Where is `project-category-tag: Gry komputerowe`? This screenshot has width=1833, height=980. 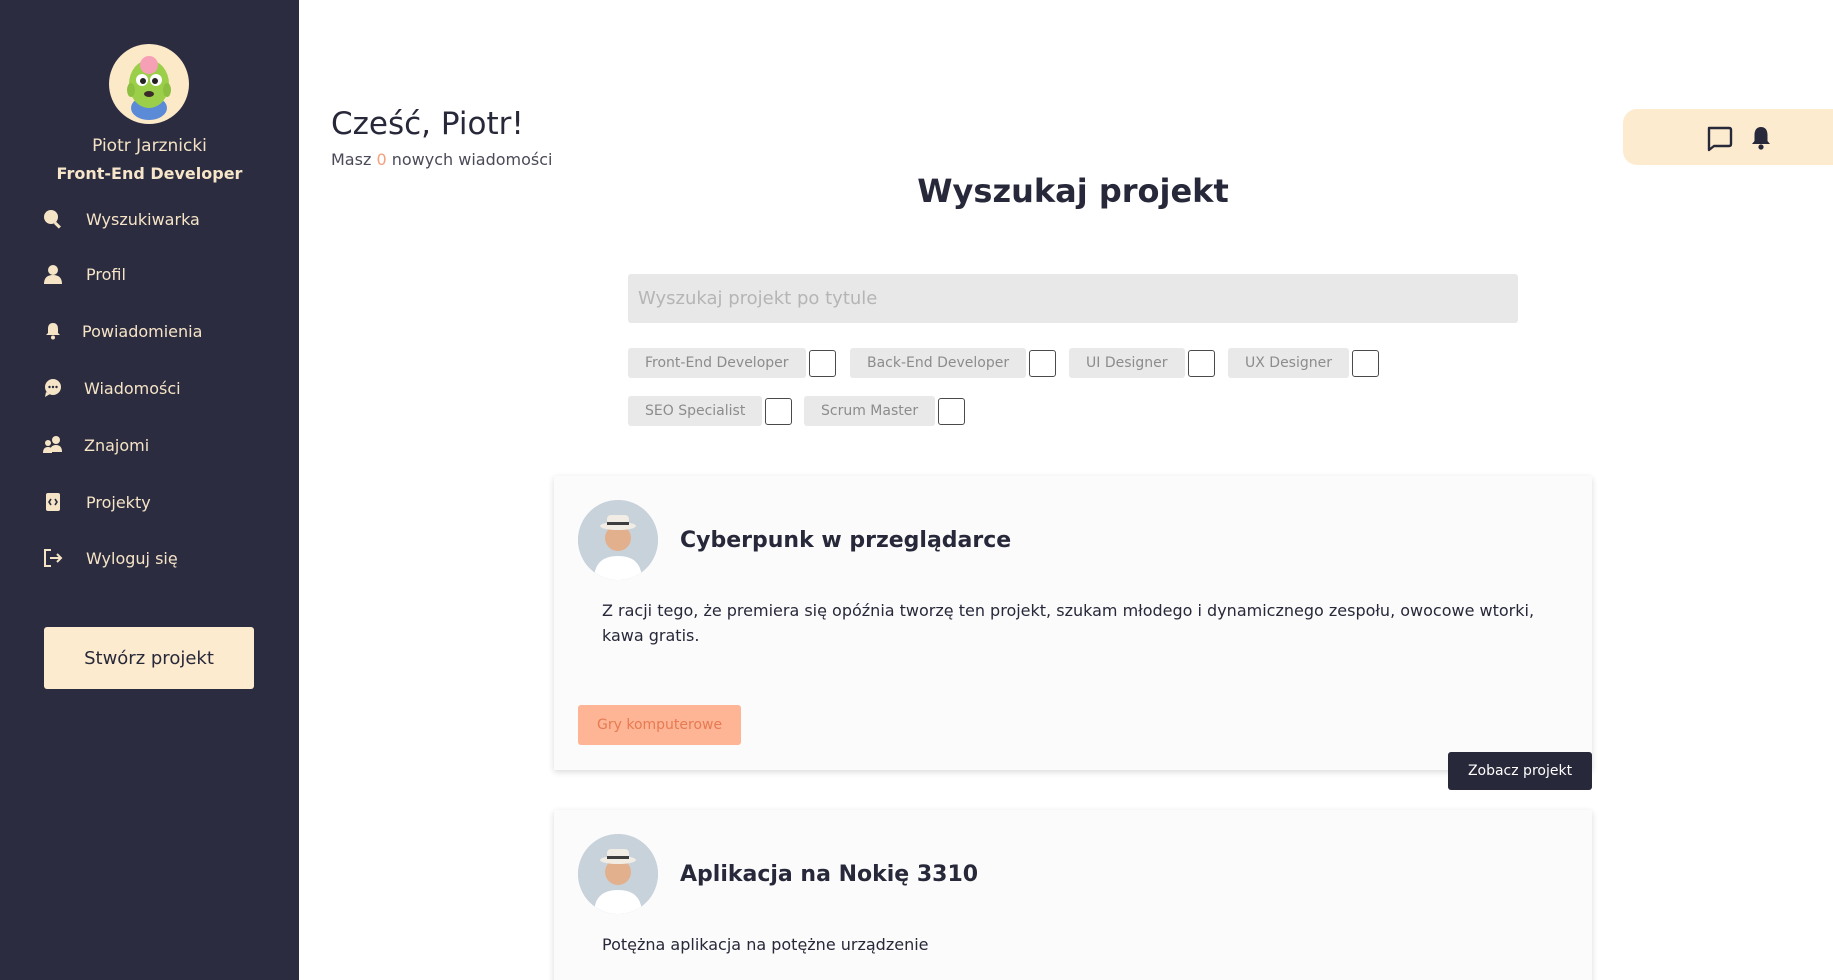 project-category-tag: Gry komputerowe is located at coordinates (660, 725).